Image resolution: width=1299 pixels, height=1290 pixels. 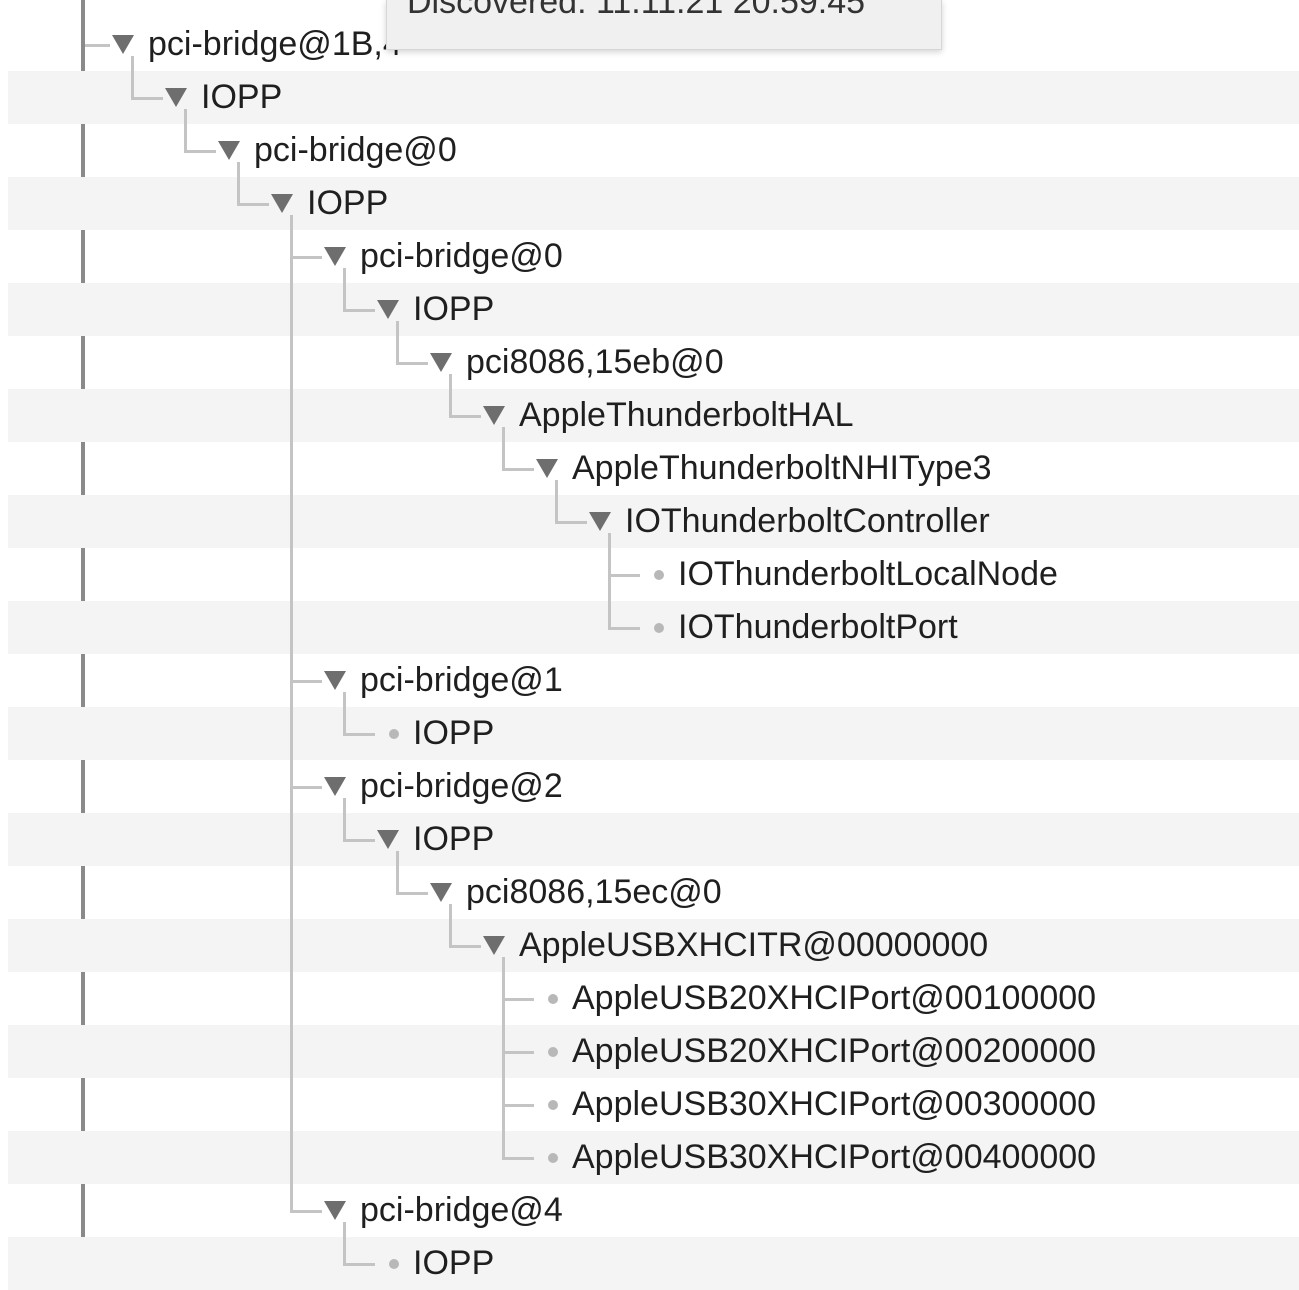 What do you see at coordinates (686, 415) in the screenshot?
I see `node-label: AppleThunderboltHAL` at bounding box center [686, 415].